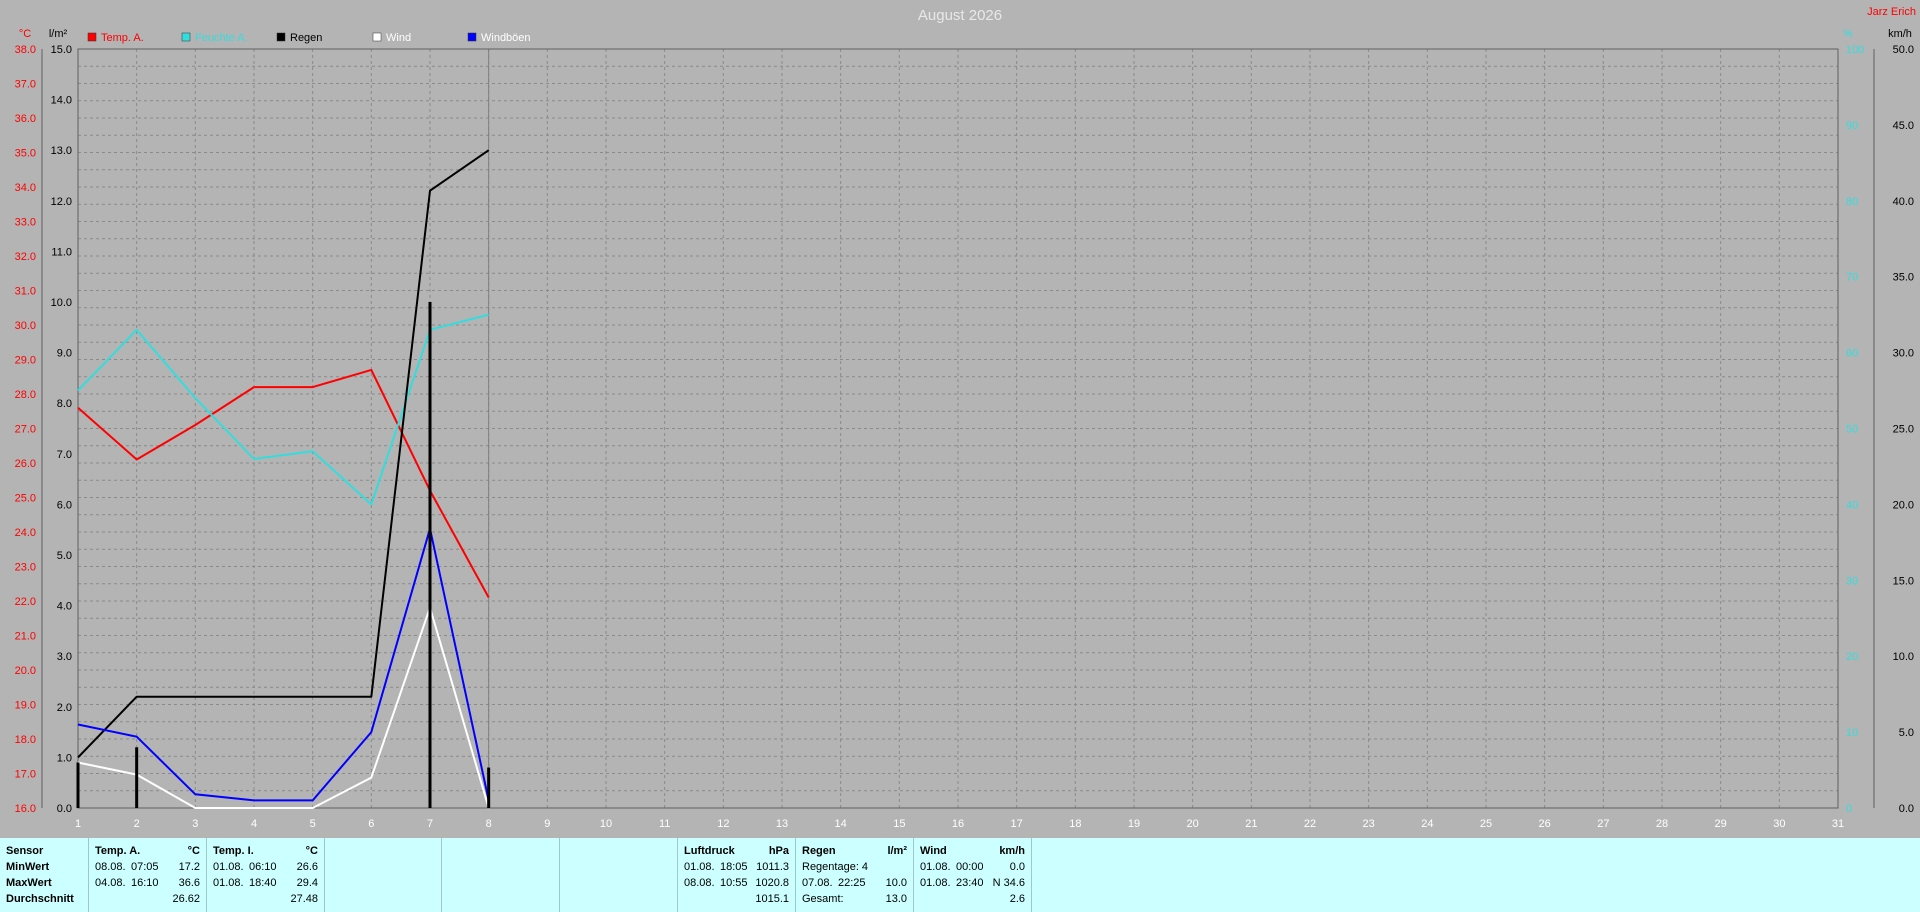  What do you see at coordinates (1852, 354) in the screenshot?
I see `humidity-tick-label: 60` at bounding box center [1852, 354].